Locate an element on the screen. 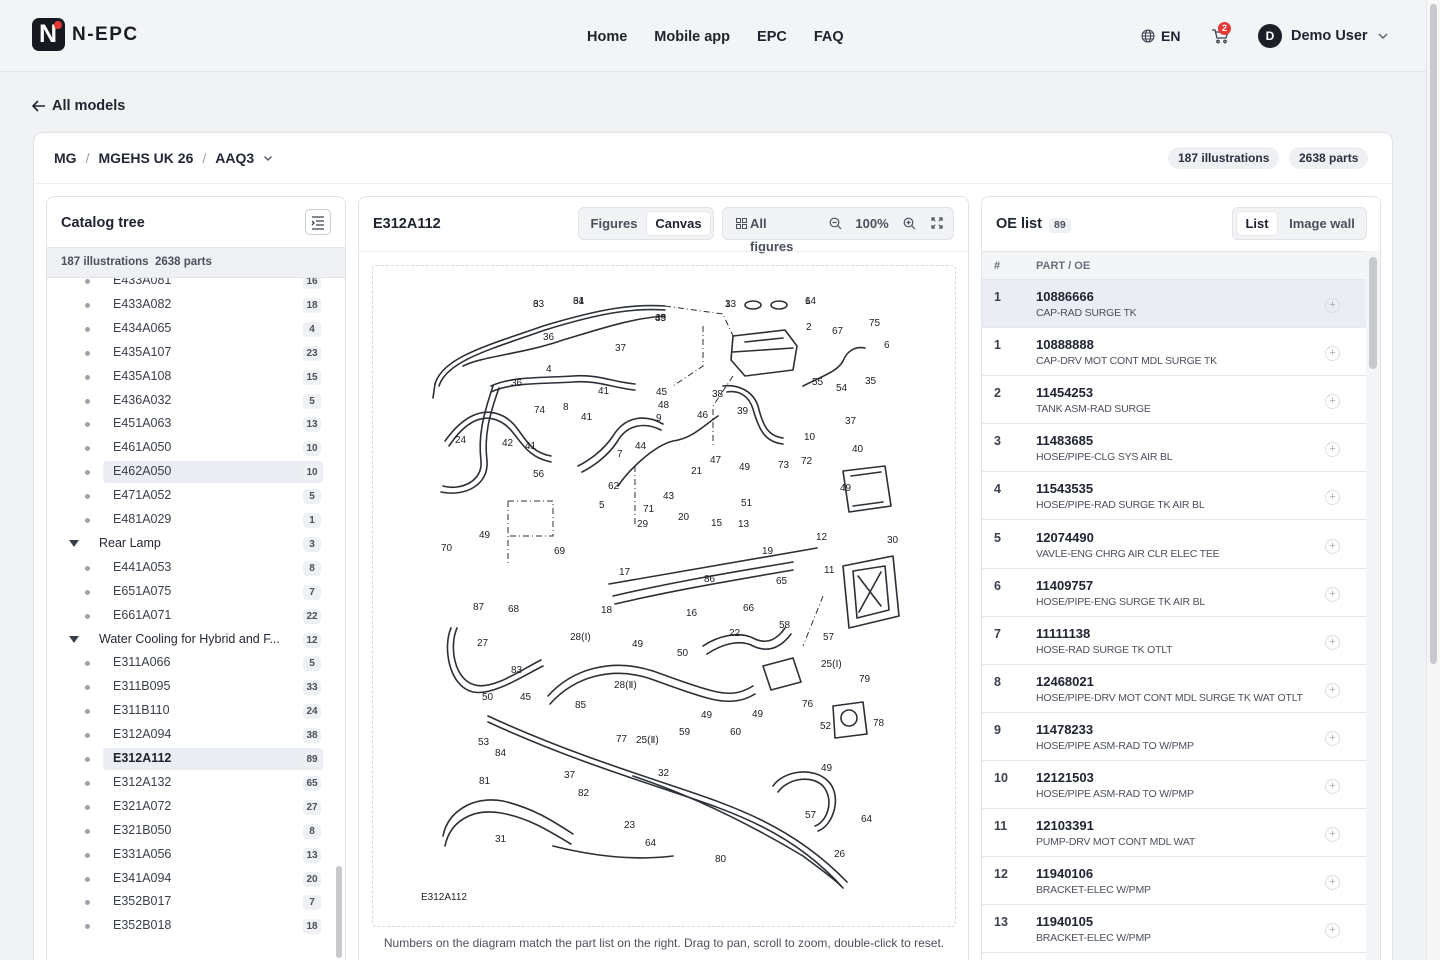 Image resolution: width=1440 pixels, height=960 pixels. diagram-callout: 17 is located at coordinates (625, 572).